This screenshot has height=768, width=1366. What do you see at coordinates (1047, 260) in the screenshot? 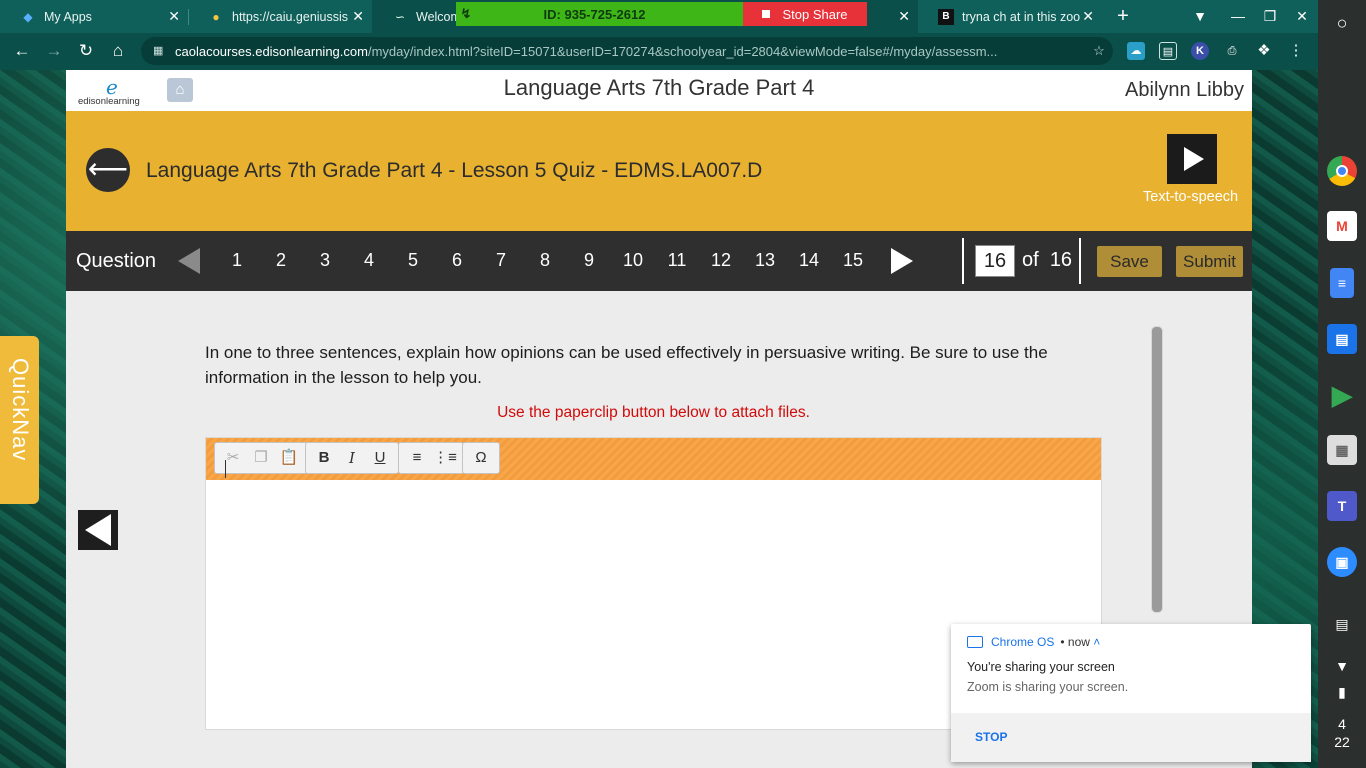
I see `question-total: of 16` at bounding box center [1047, 260].